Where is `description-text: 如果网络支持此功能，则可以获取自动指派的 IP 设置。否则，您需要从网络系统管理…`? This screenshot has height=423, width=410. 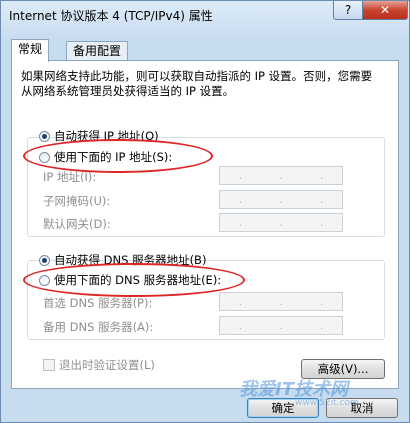
description-text: 如果网络支持此功能，则可以获取自动指派的 IP 设置。否则，您需要从网络系统管理… is located at coordinates (197, 83).